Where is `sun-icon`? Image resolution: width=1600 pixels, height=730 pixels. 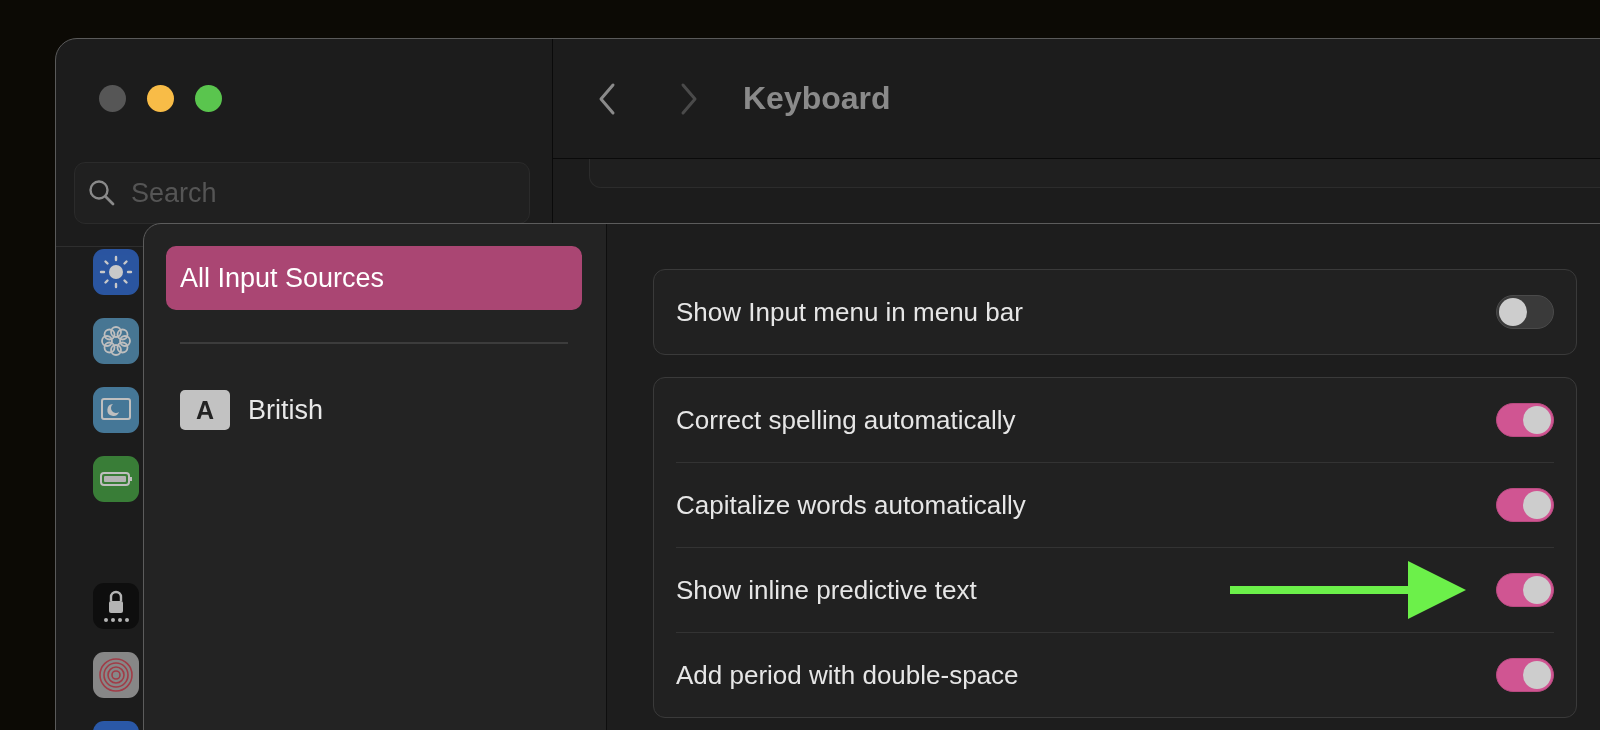 sun-icon is located at coordinates (116, 272).